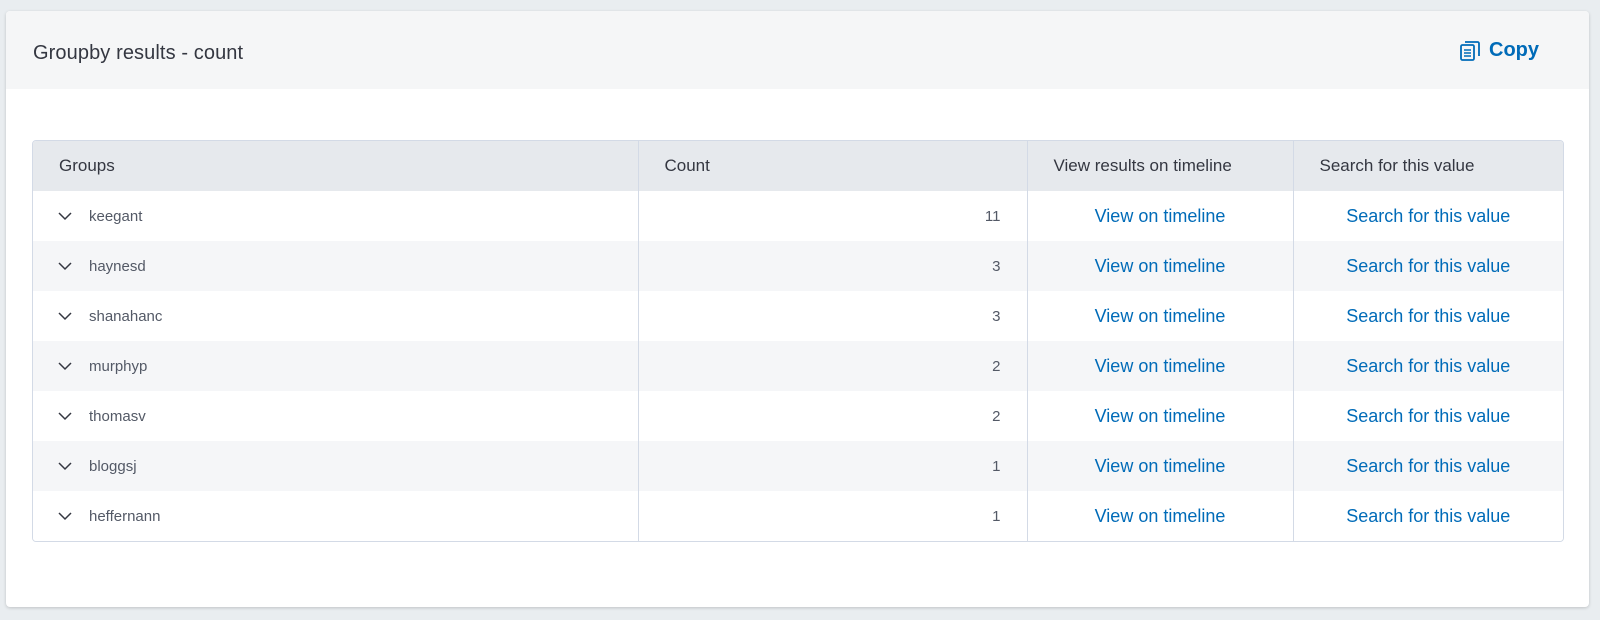  I want to click on copy-button: Copy, so click(1499, 50).